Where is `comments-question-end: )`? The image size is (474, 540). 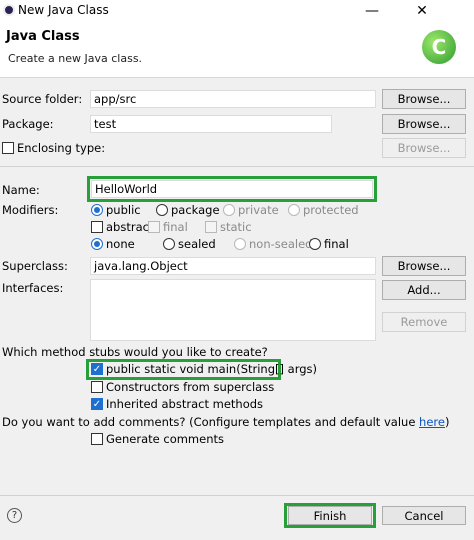 comments-question-end: ) is located at coordinates (447, 422).